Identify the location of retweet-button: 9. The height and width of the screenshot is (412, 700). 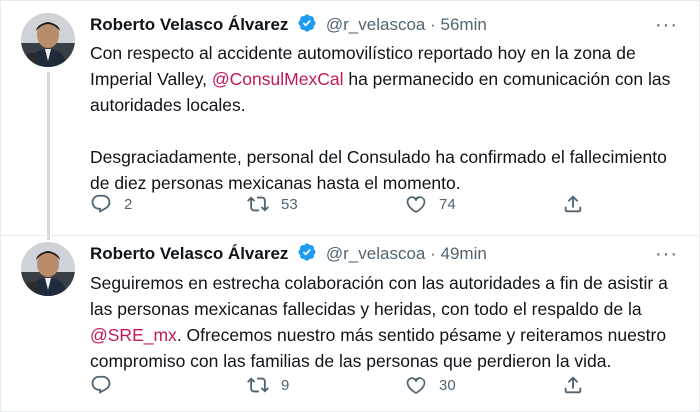
(268, 385).